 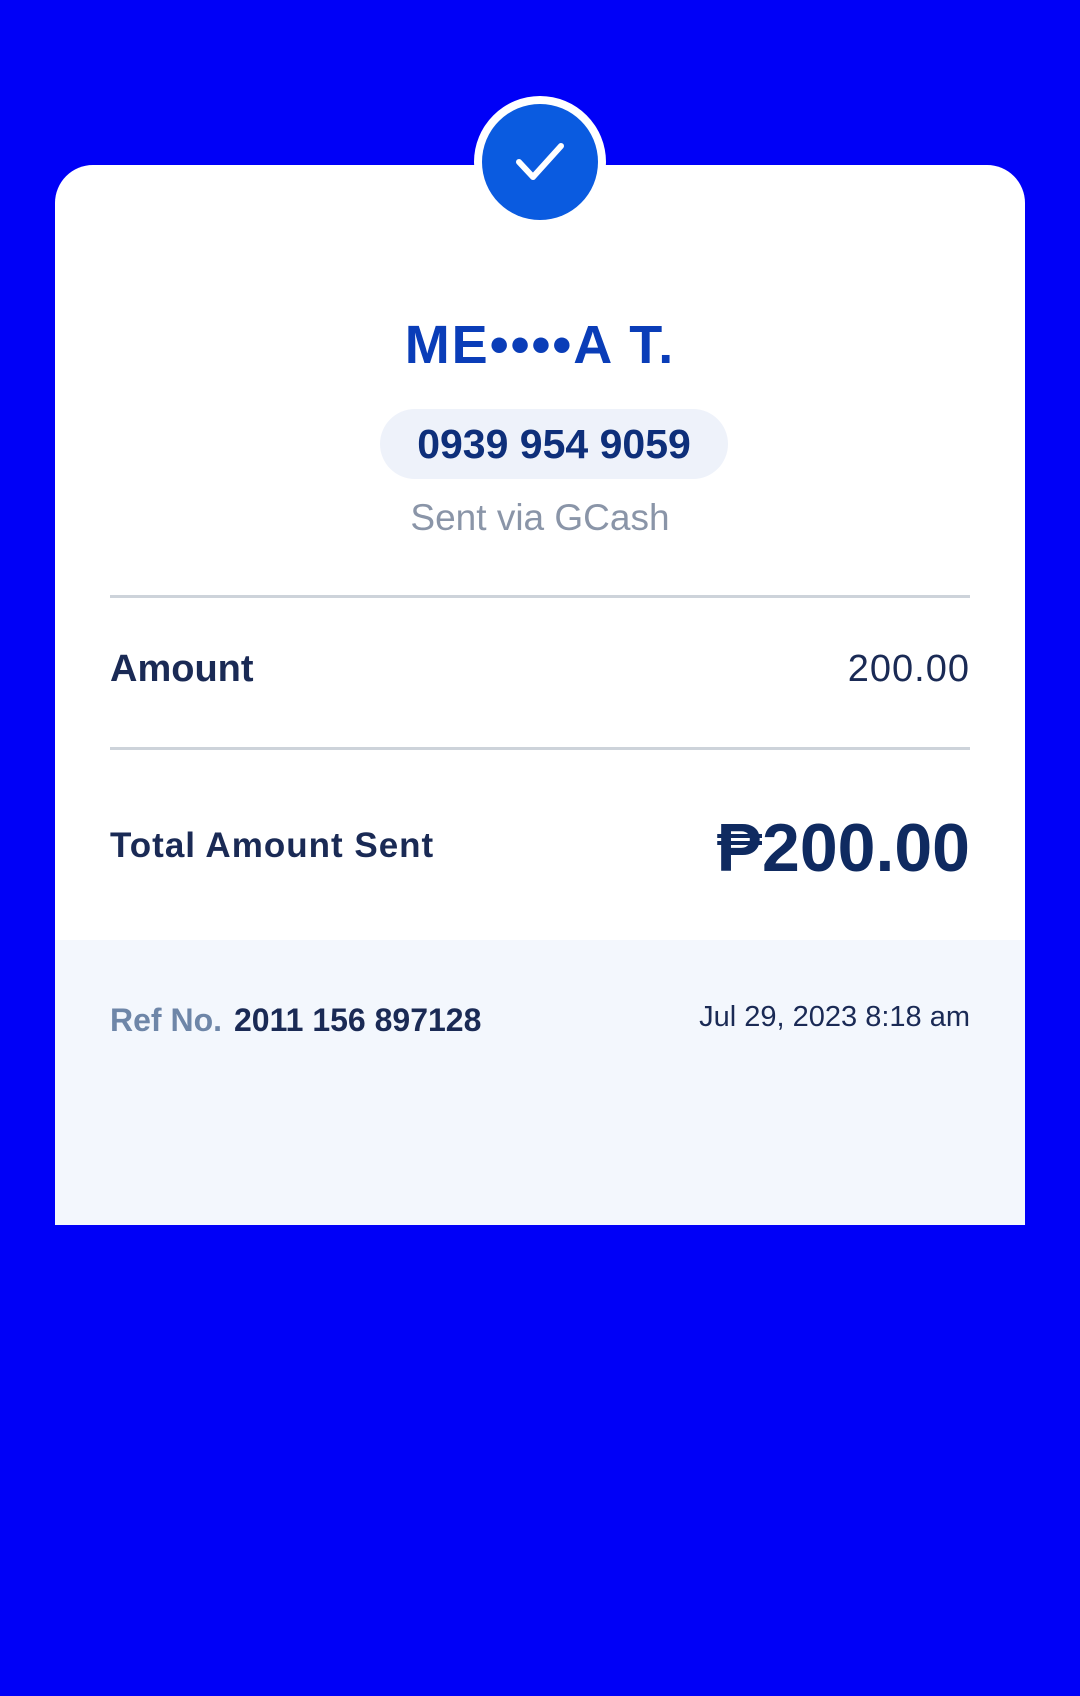 I want to click on reference-number: Ref No. 2011 156 897128, so click(x=295, y=1020).